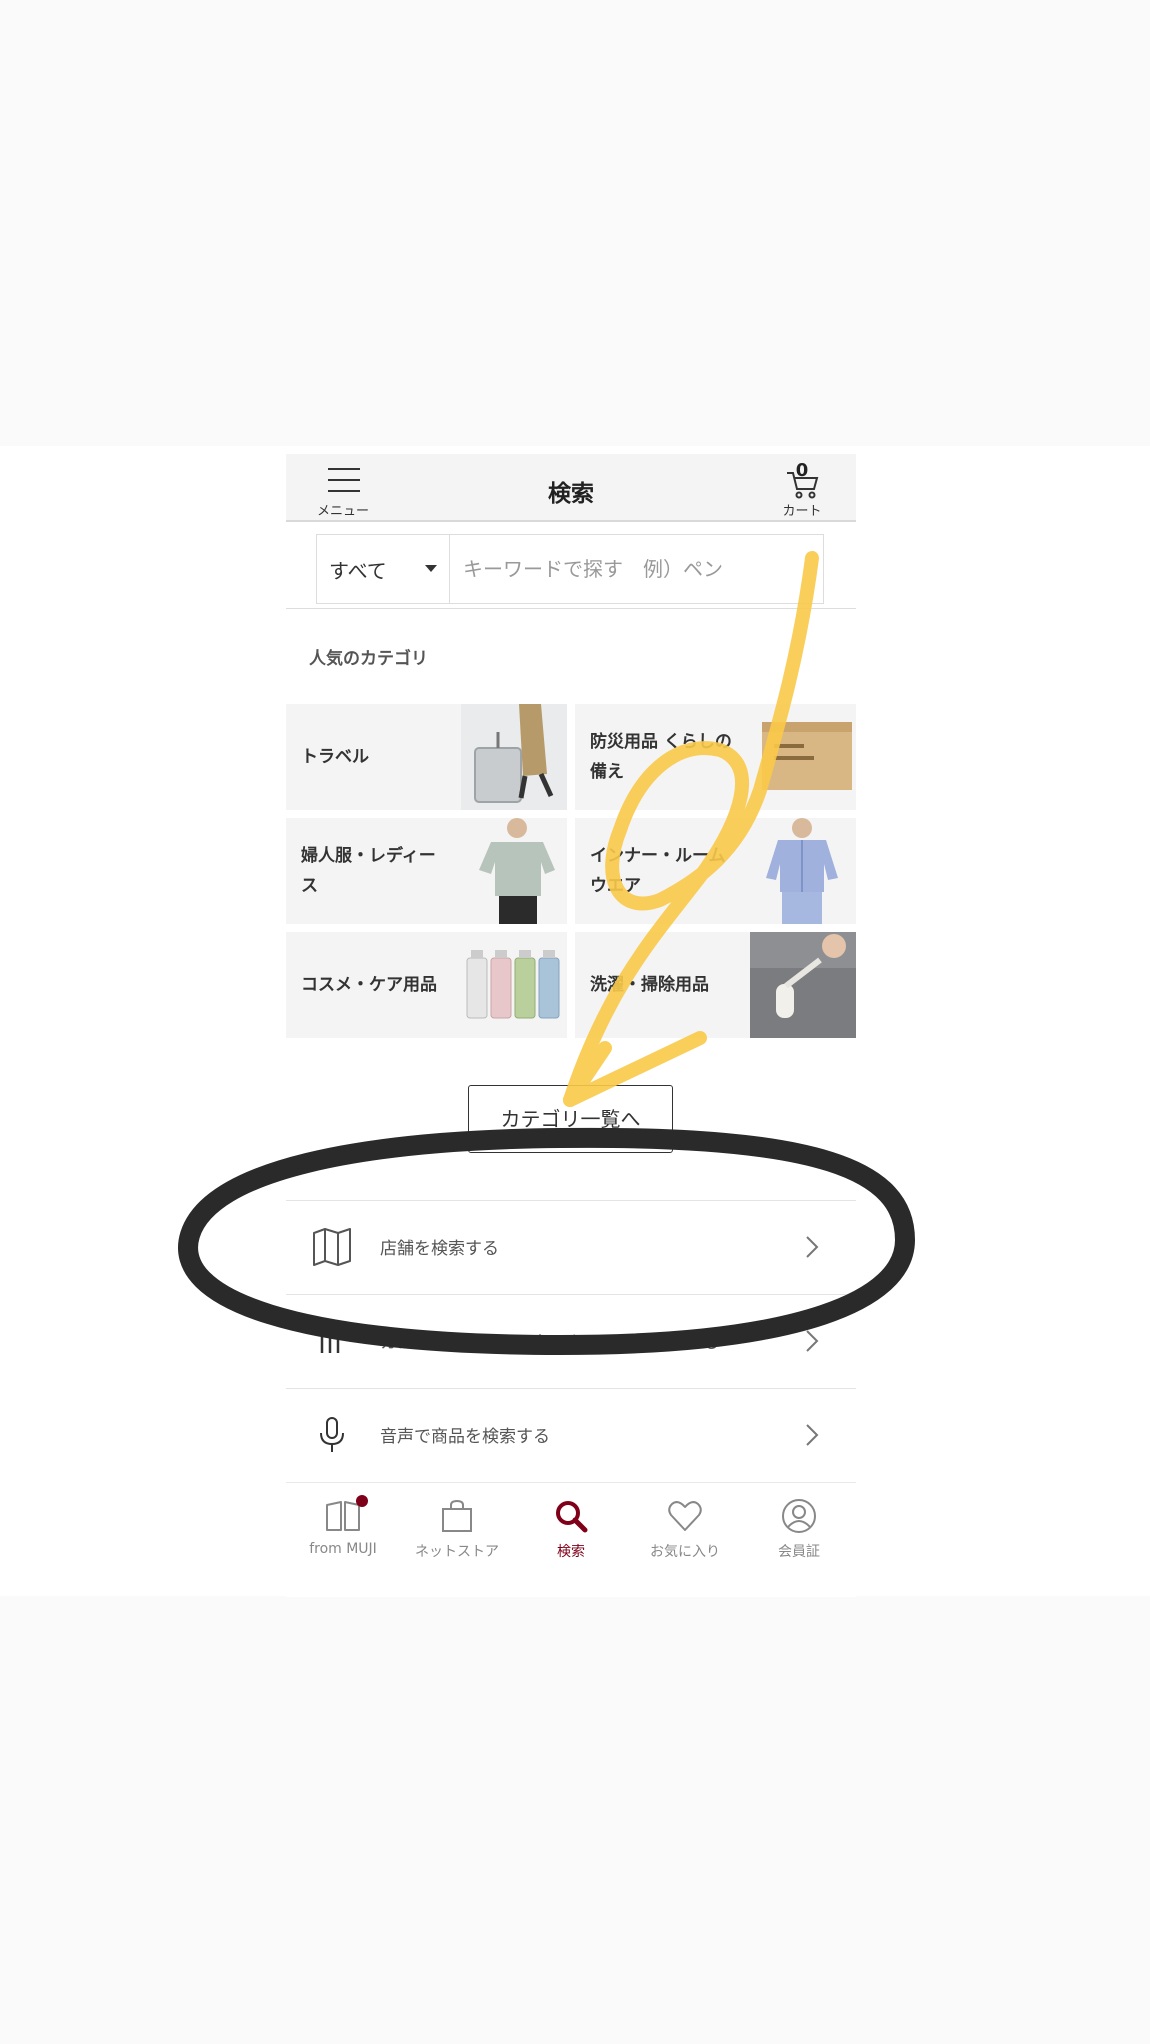 The width and height of the screenshot is (1150, 2044). I want to click on category-tile-disaster-prep: 防災用品 くらしの備え, so click(715, 757).